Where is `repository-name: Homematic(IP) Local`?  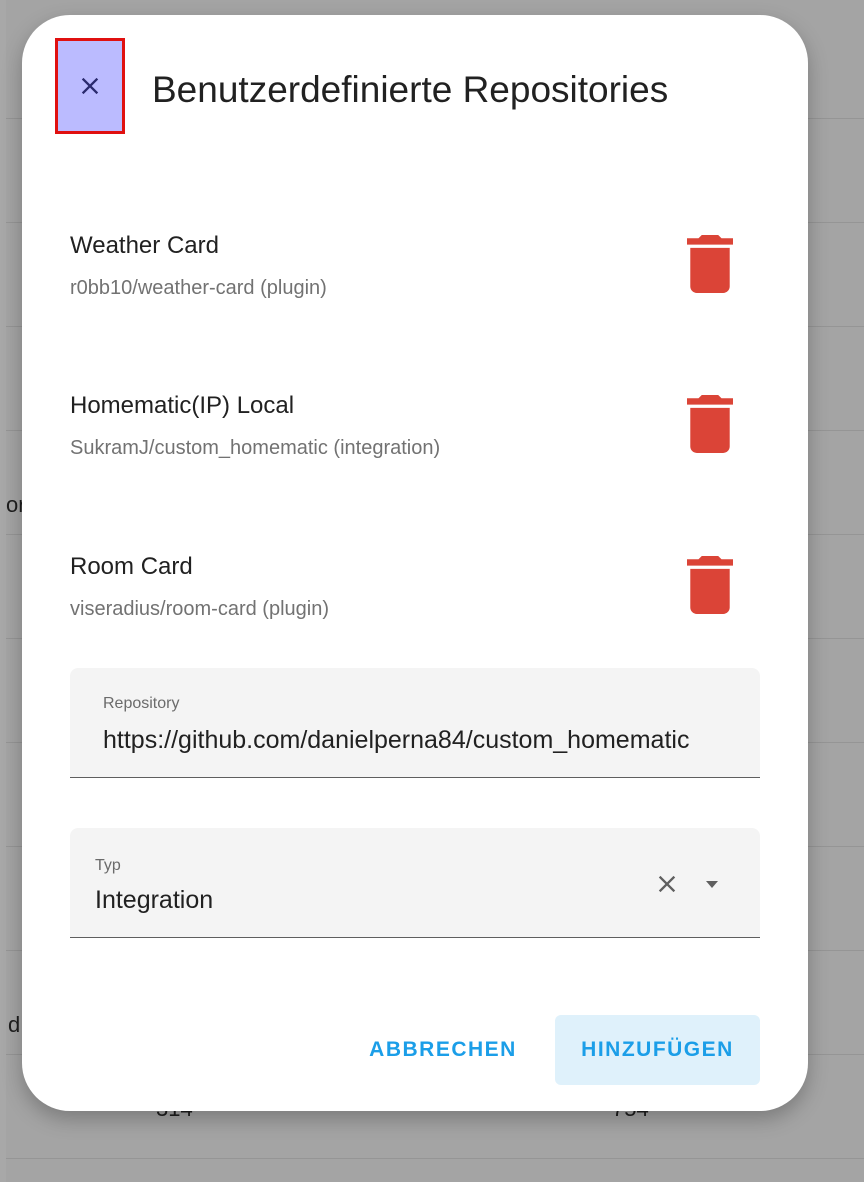 repository-name: Homematic(IP) Local is located at coordinates (182, 405).